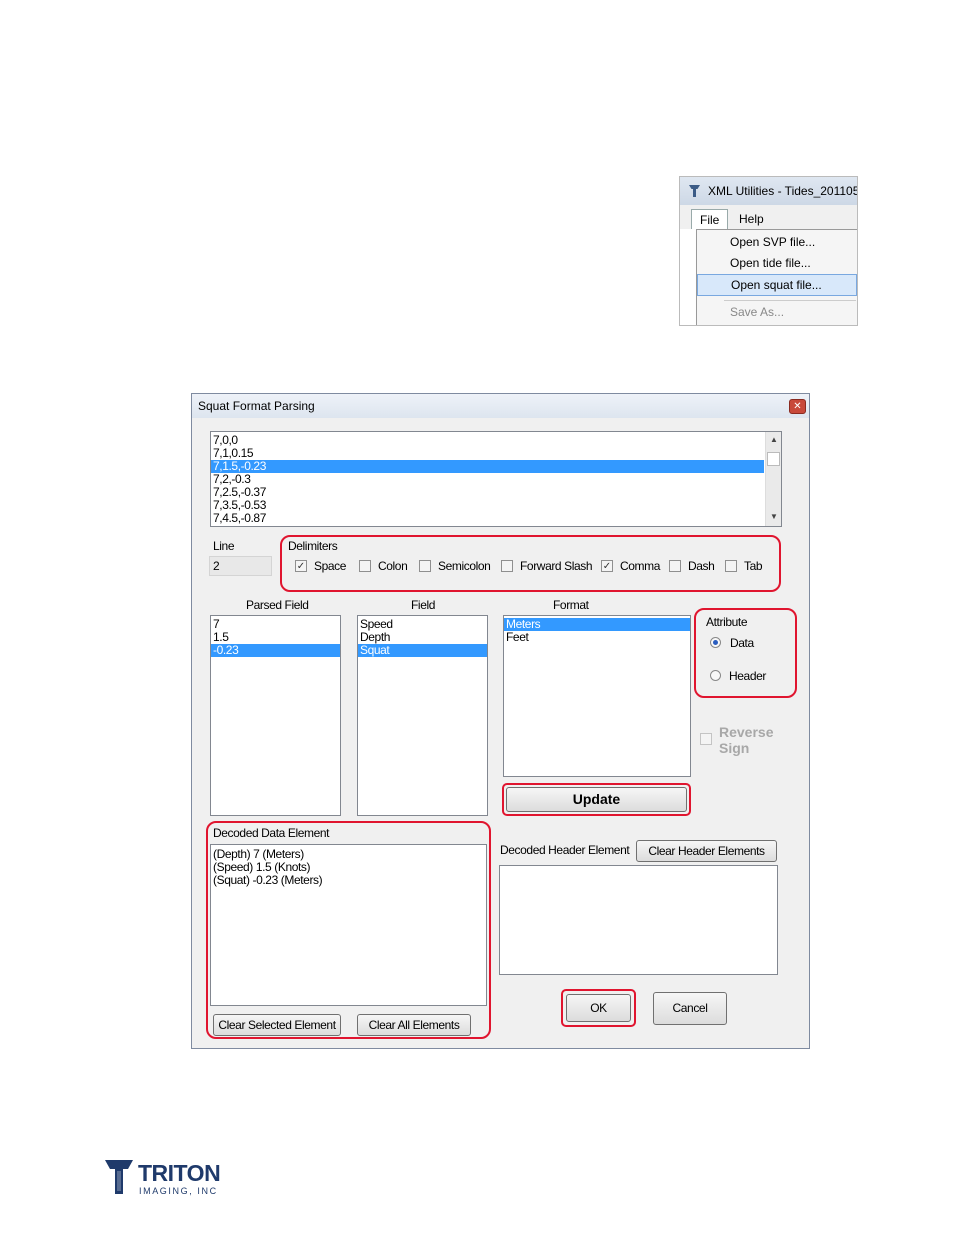 The height and width of the screenshot is (1235, 954). What do you see at coordinates (348, 880) in the screenshot?
I see `list-item: (Squat) -0.23 (Meters)` at bounding box center [348, 880].